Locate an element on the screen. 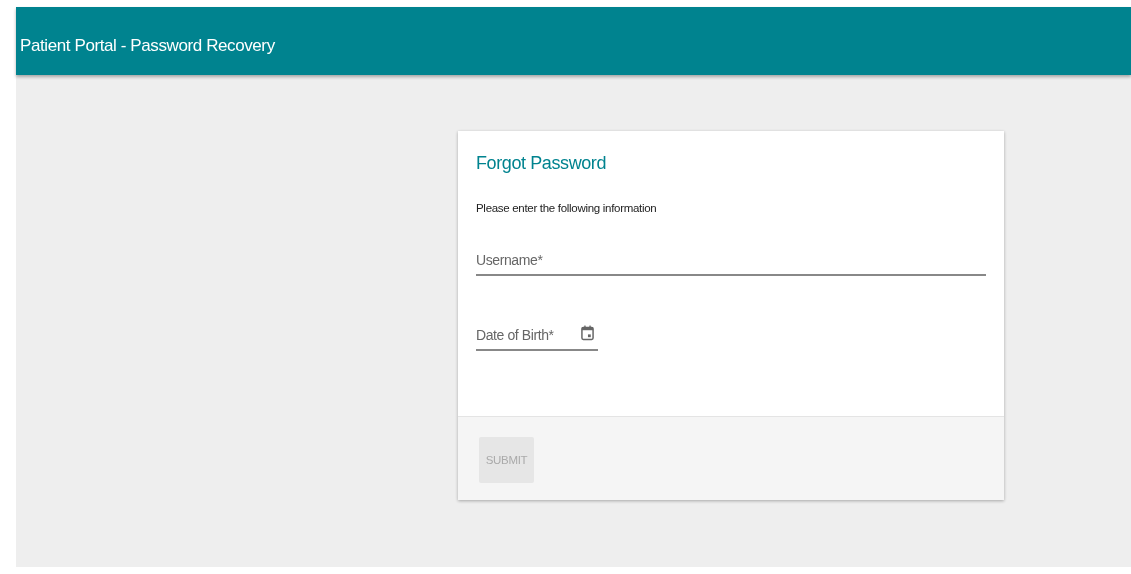  date-field: Date of Birth* is located at coordinates (537, 339).